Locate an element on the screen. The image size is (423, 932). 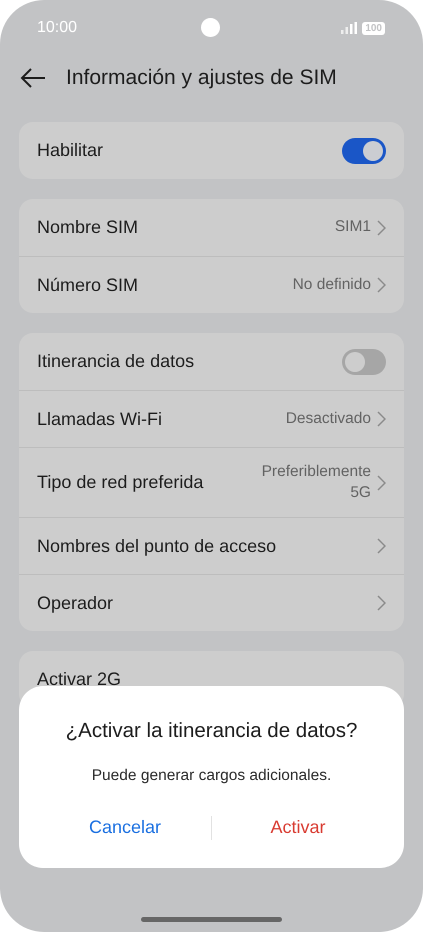
confirm-button: Activar is located at coordinates (298, 827).